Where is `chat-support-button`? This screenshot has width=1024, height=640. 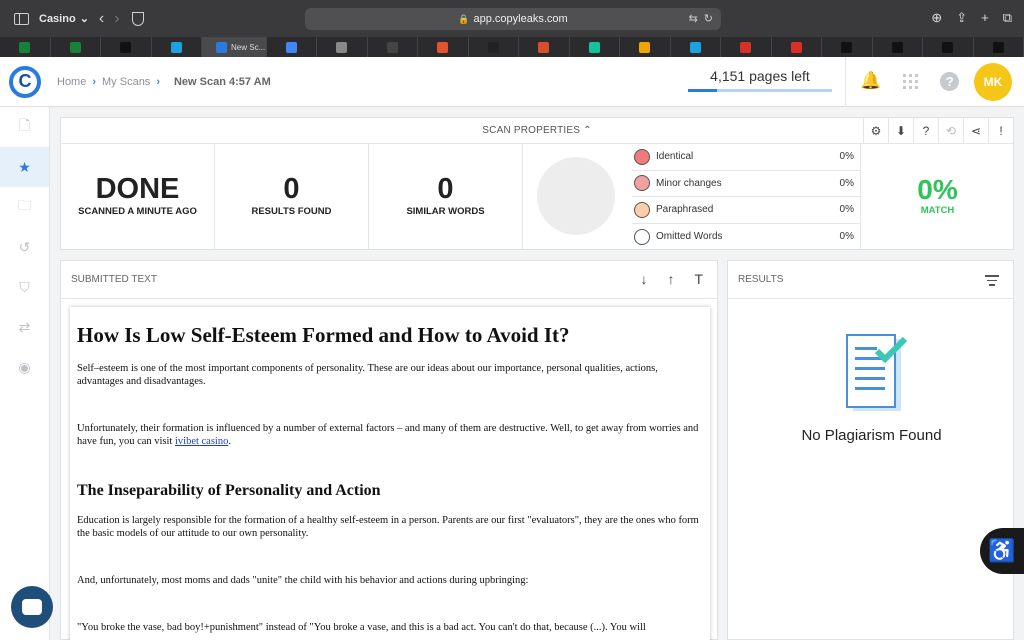
chat-support-button is located at coordinates (32, 607).